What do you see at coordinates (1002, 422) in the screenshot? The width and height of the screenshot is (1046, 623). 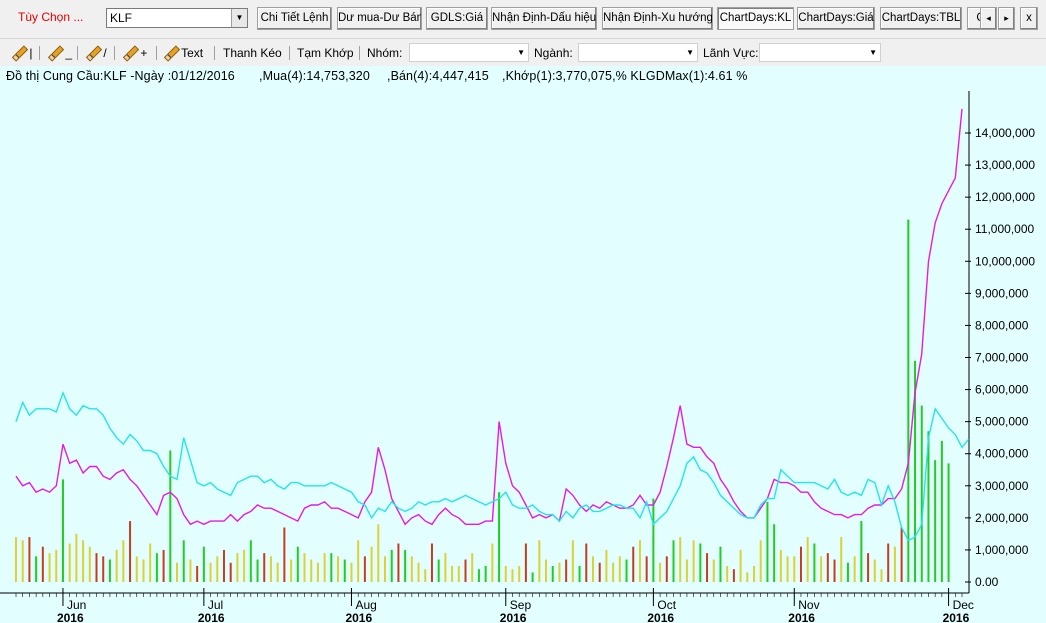 I see `y-tick-label: 5,000,000` at bounding box center [1002, 422].